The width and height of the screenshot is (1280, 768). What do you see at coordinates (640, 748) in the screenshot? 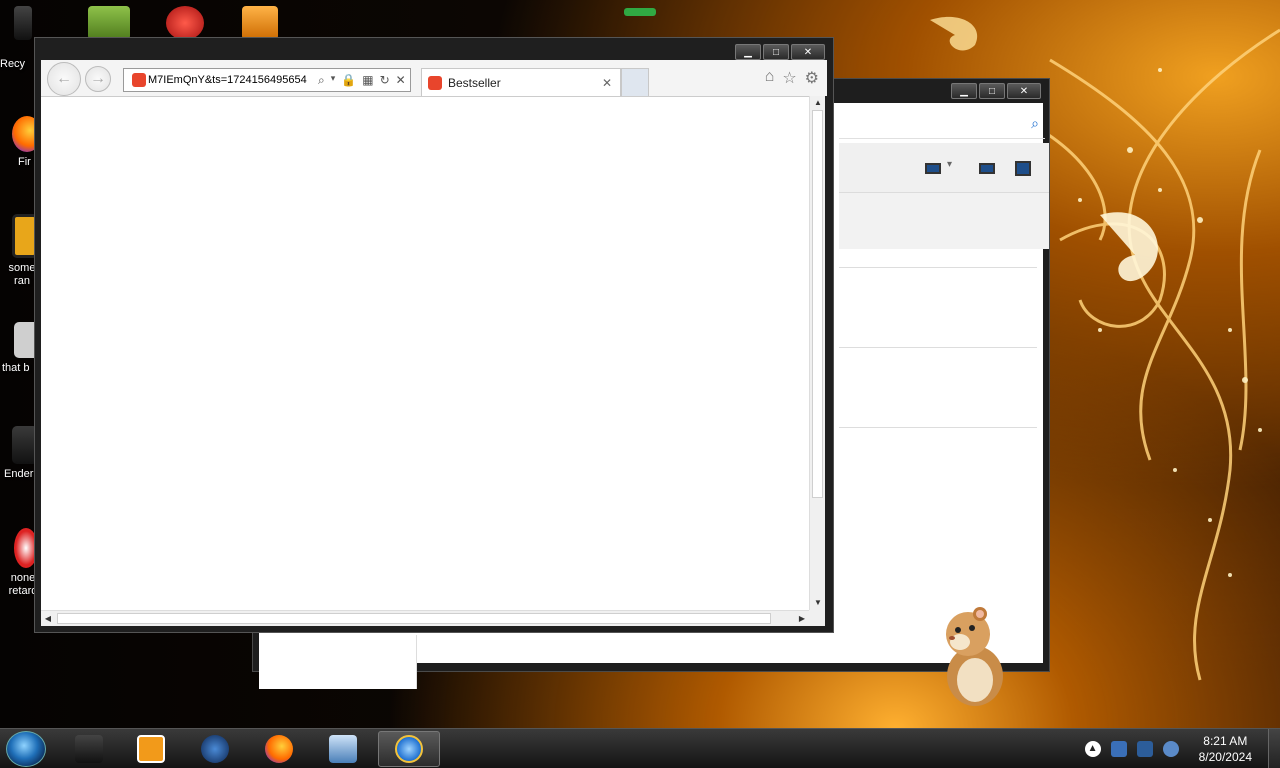
I see `taskbar: ▲ 8:21 AM 8/20/2024` at bounding box center [640, 748].